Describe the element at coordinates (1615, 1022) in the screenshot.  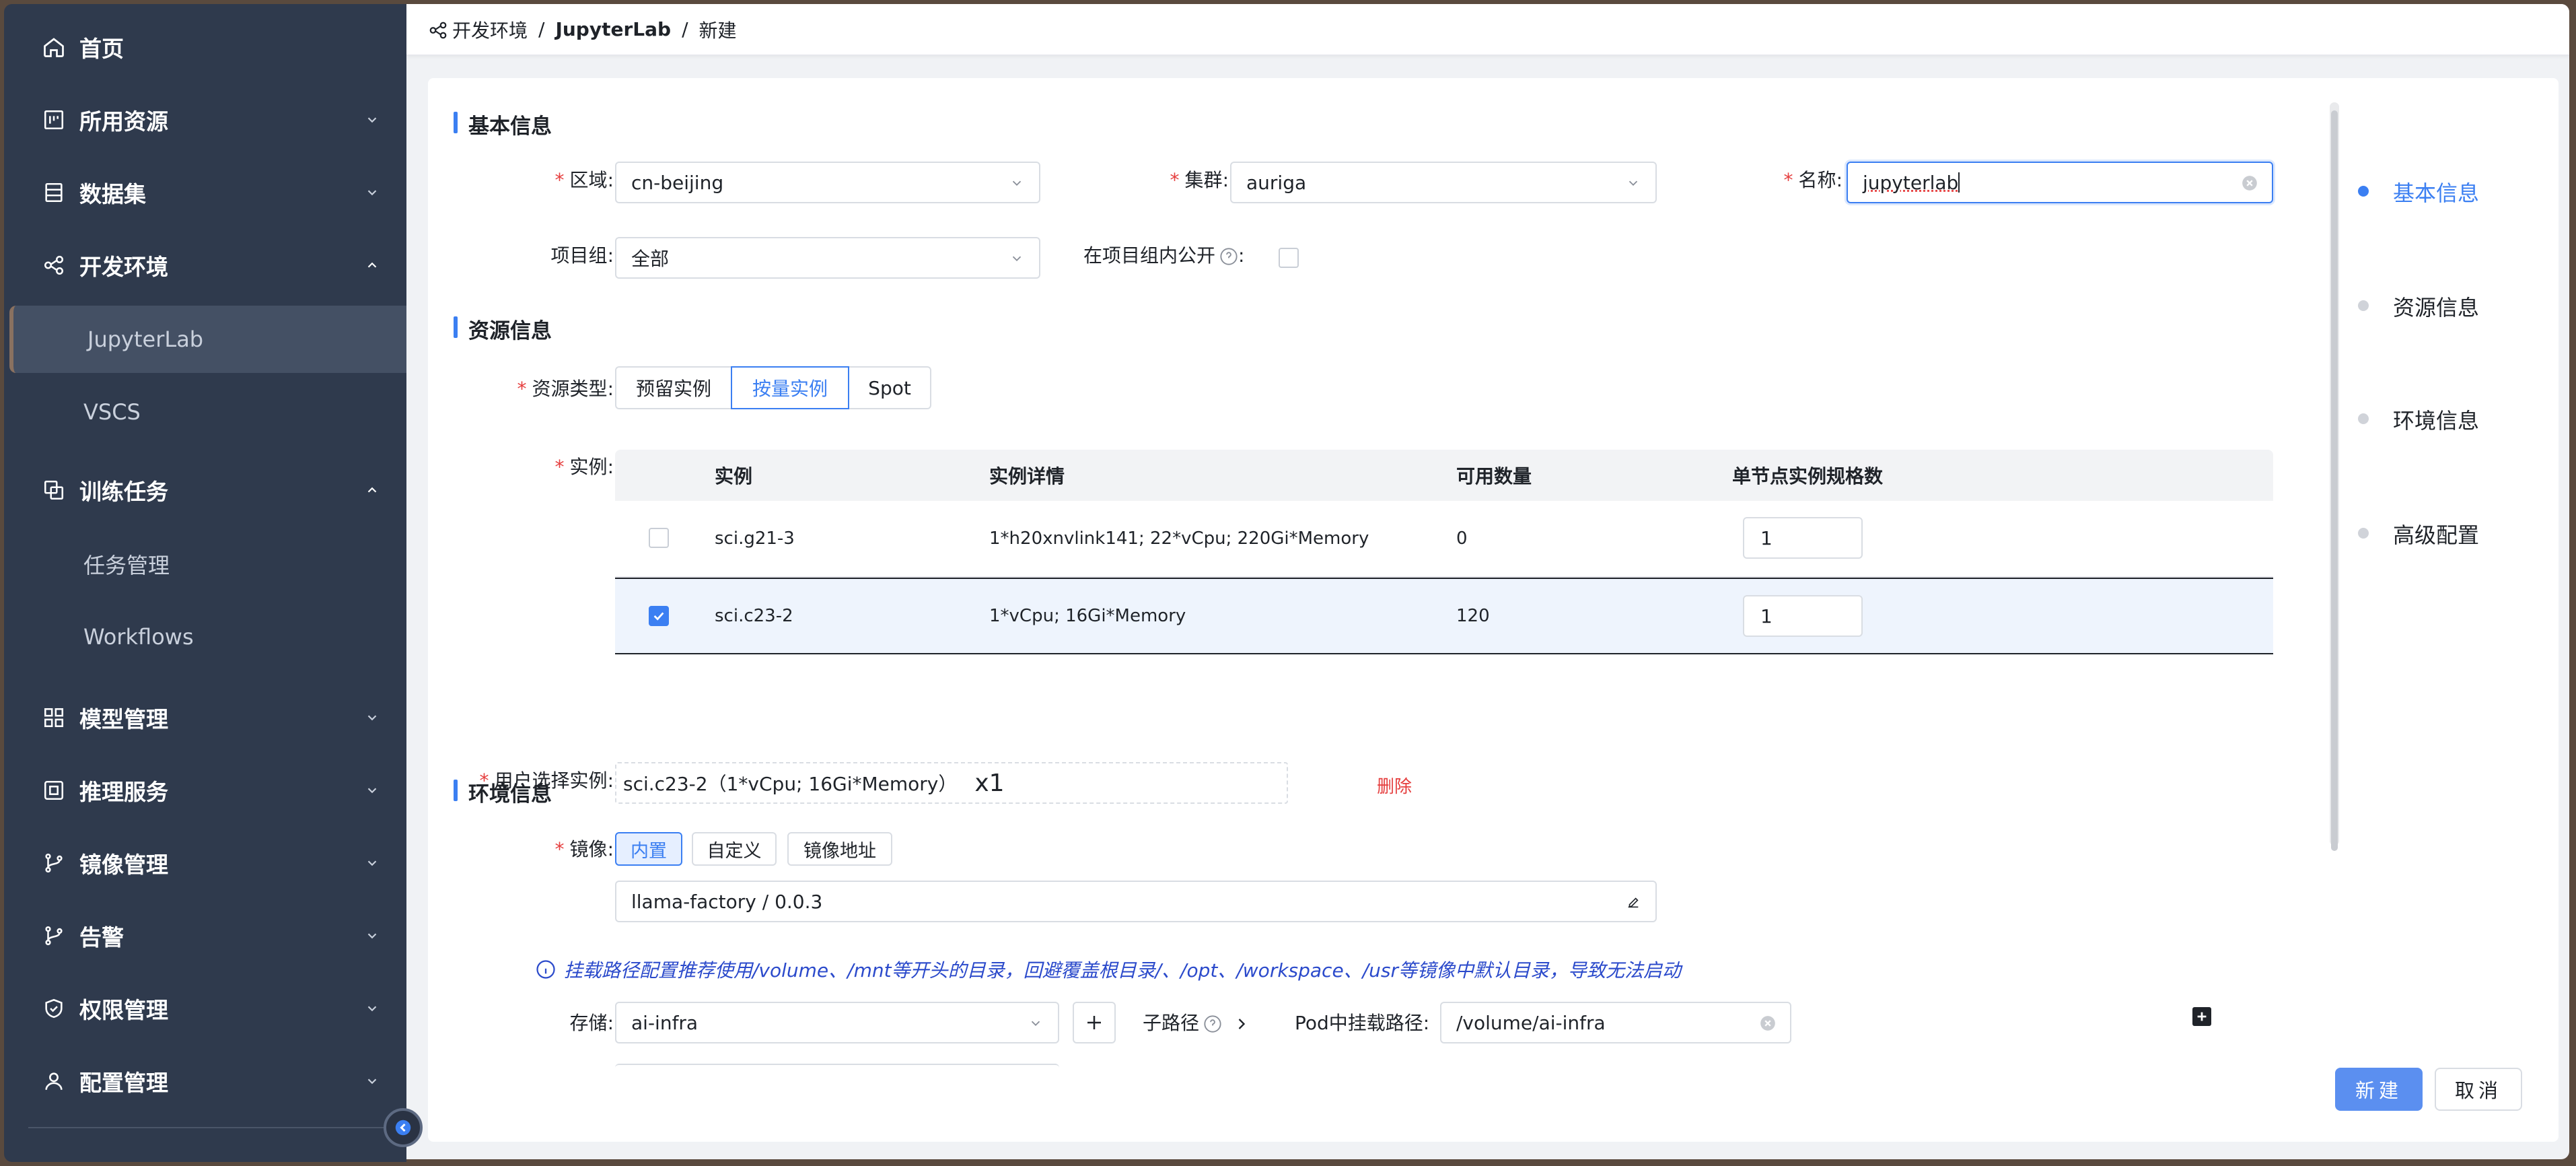
I see `mount-path-input: /volume/ai-infra` at that location.